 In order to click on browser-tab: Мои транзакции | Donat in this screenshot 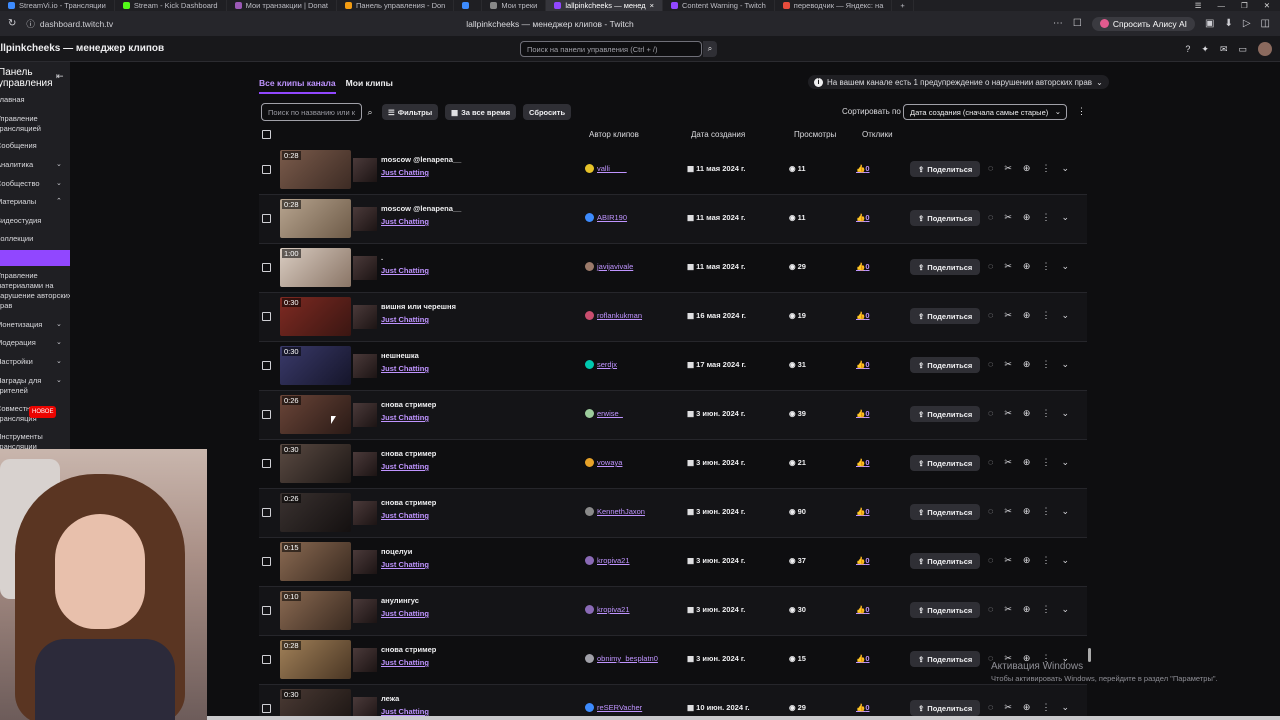, I will do `click(282, 5)`.